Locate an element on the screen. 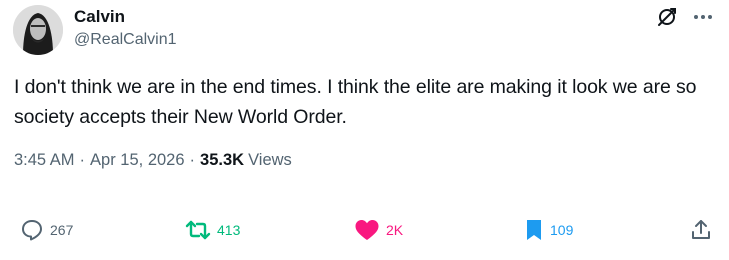  top-right-controls is located at coordinates (685, 17).